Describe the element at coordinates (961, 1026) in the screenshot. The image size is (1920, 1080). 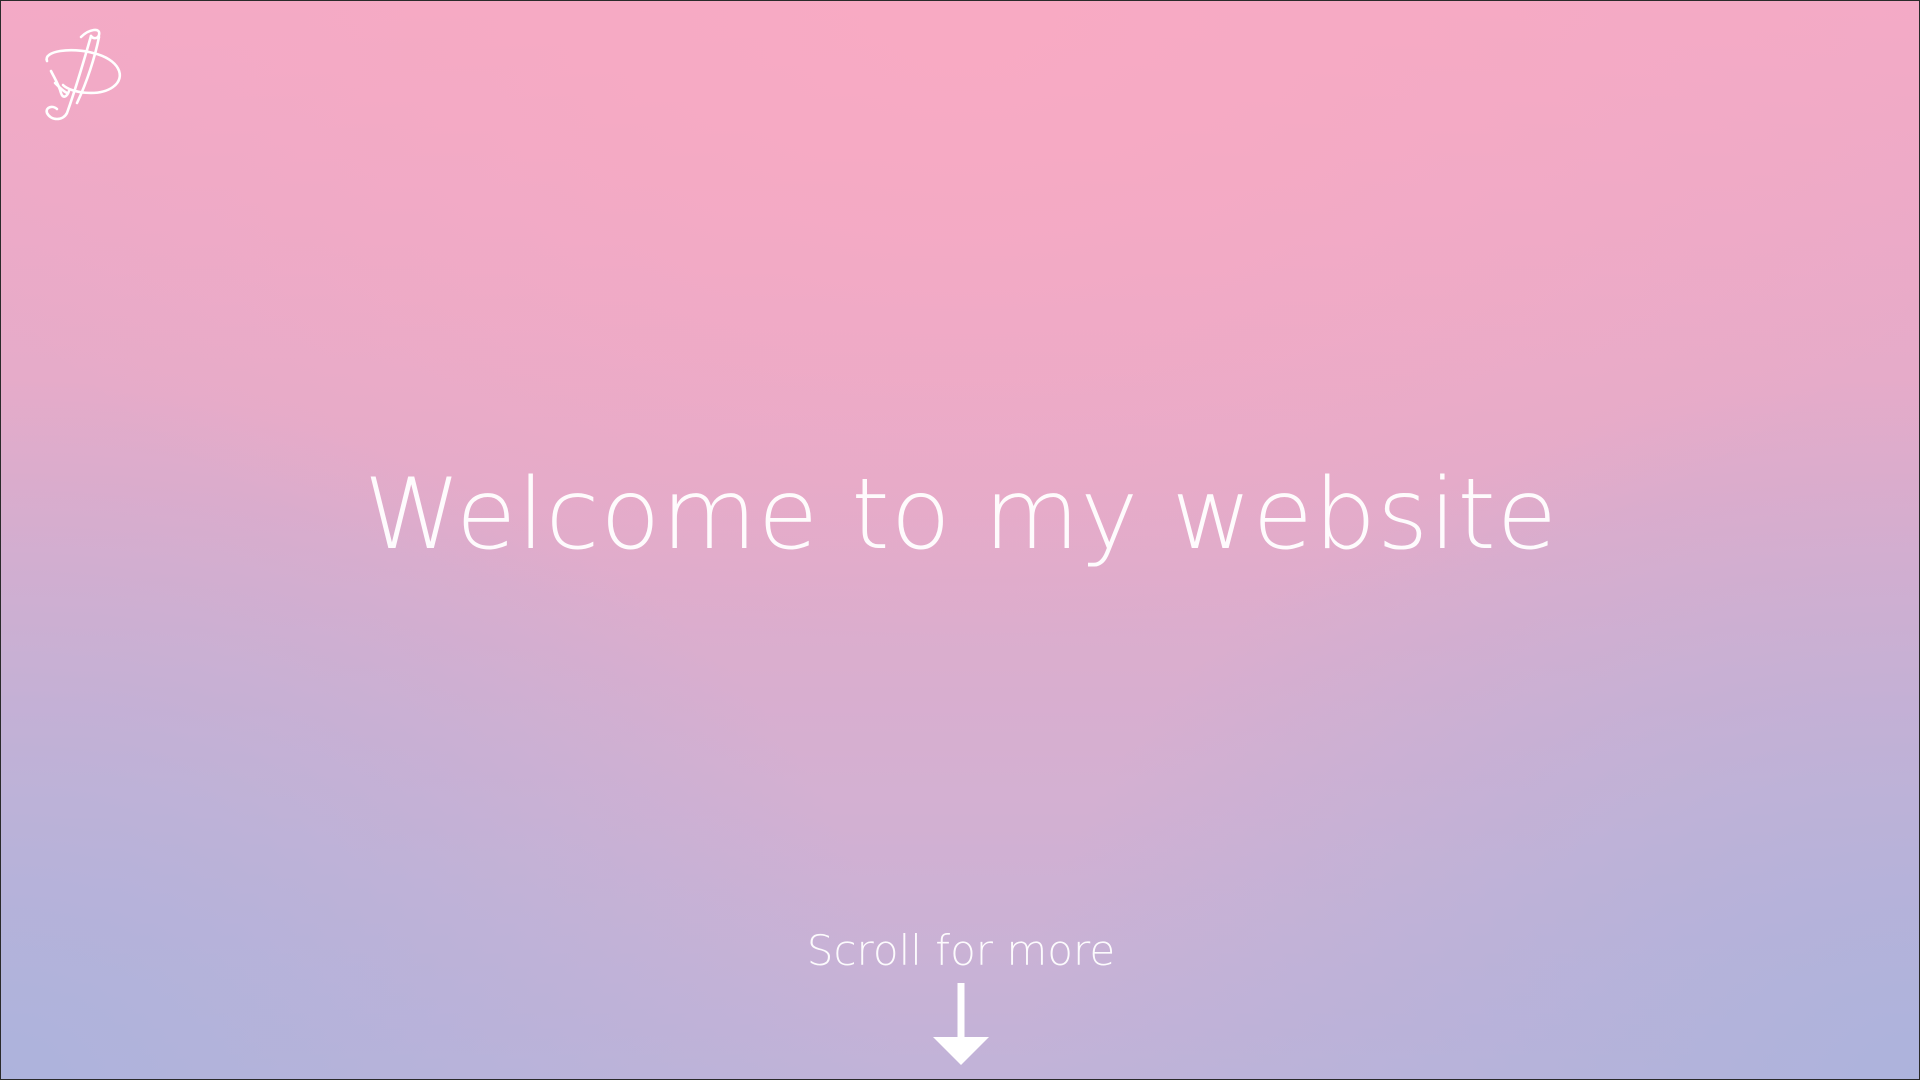
I see `arrow-down-icon` at that location.